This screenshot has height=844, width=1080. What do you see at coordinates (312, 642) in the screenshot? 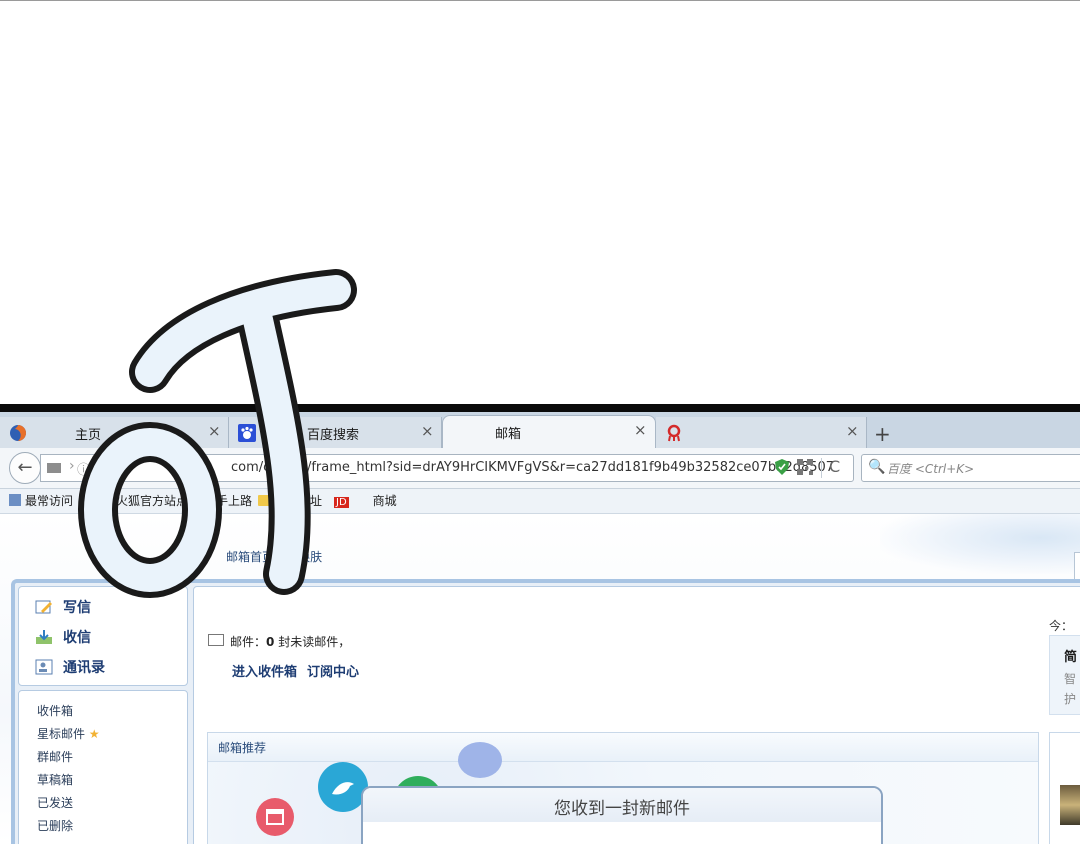
I see `status-suffix: 封未读邮件，` at bounding box center [312, 642].